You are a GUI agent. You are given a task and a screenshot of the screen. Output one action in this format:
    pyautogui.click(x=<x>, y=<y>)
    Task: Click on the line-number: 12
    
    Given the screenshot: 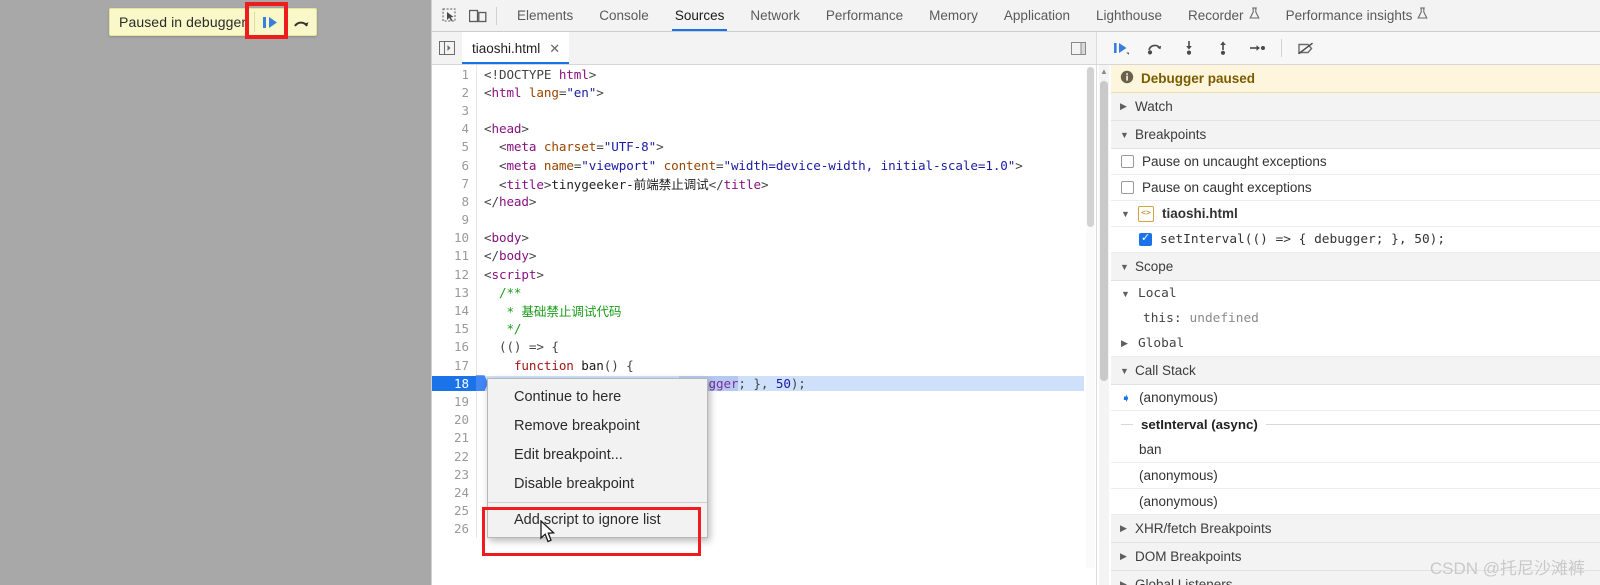 What is the action you would take?
    pyautogui.click(x=454, y=274)
    